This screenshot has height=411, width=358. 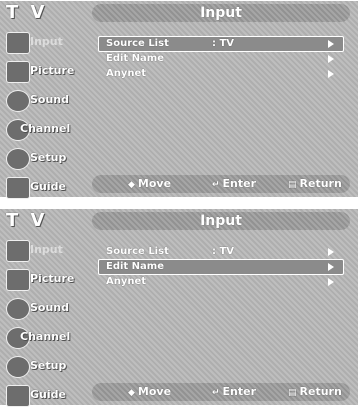 I want to click on guide-icon, so click(x=18, y=188).